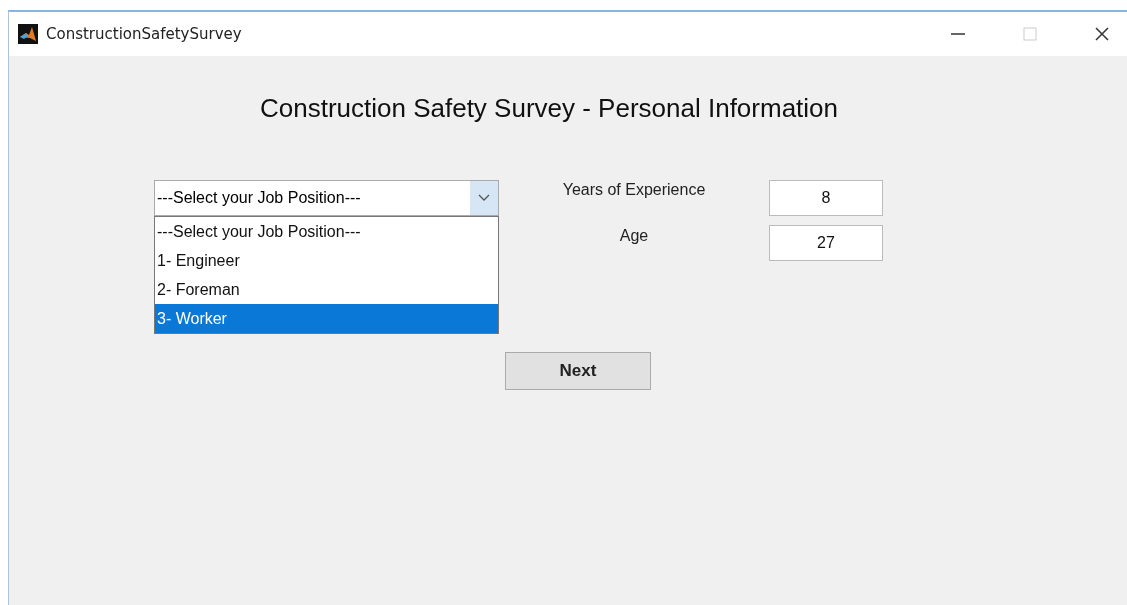  I want to click on dropdown-option: ---Select your Job Position---, so click(326, 231).